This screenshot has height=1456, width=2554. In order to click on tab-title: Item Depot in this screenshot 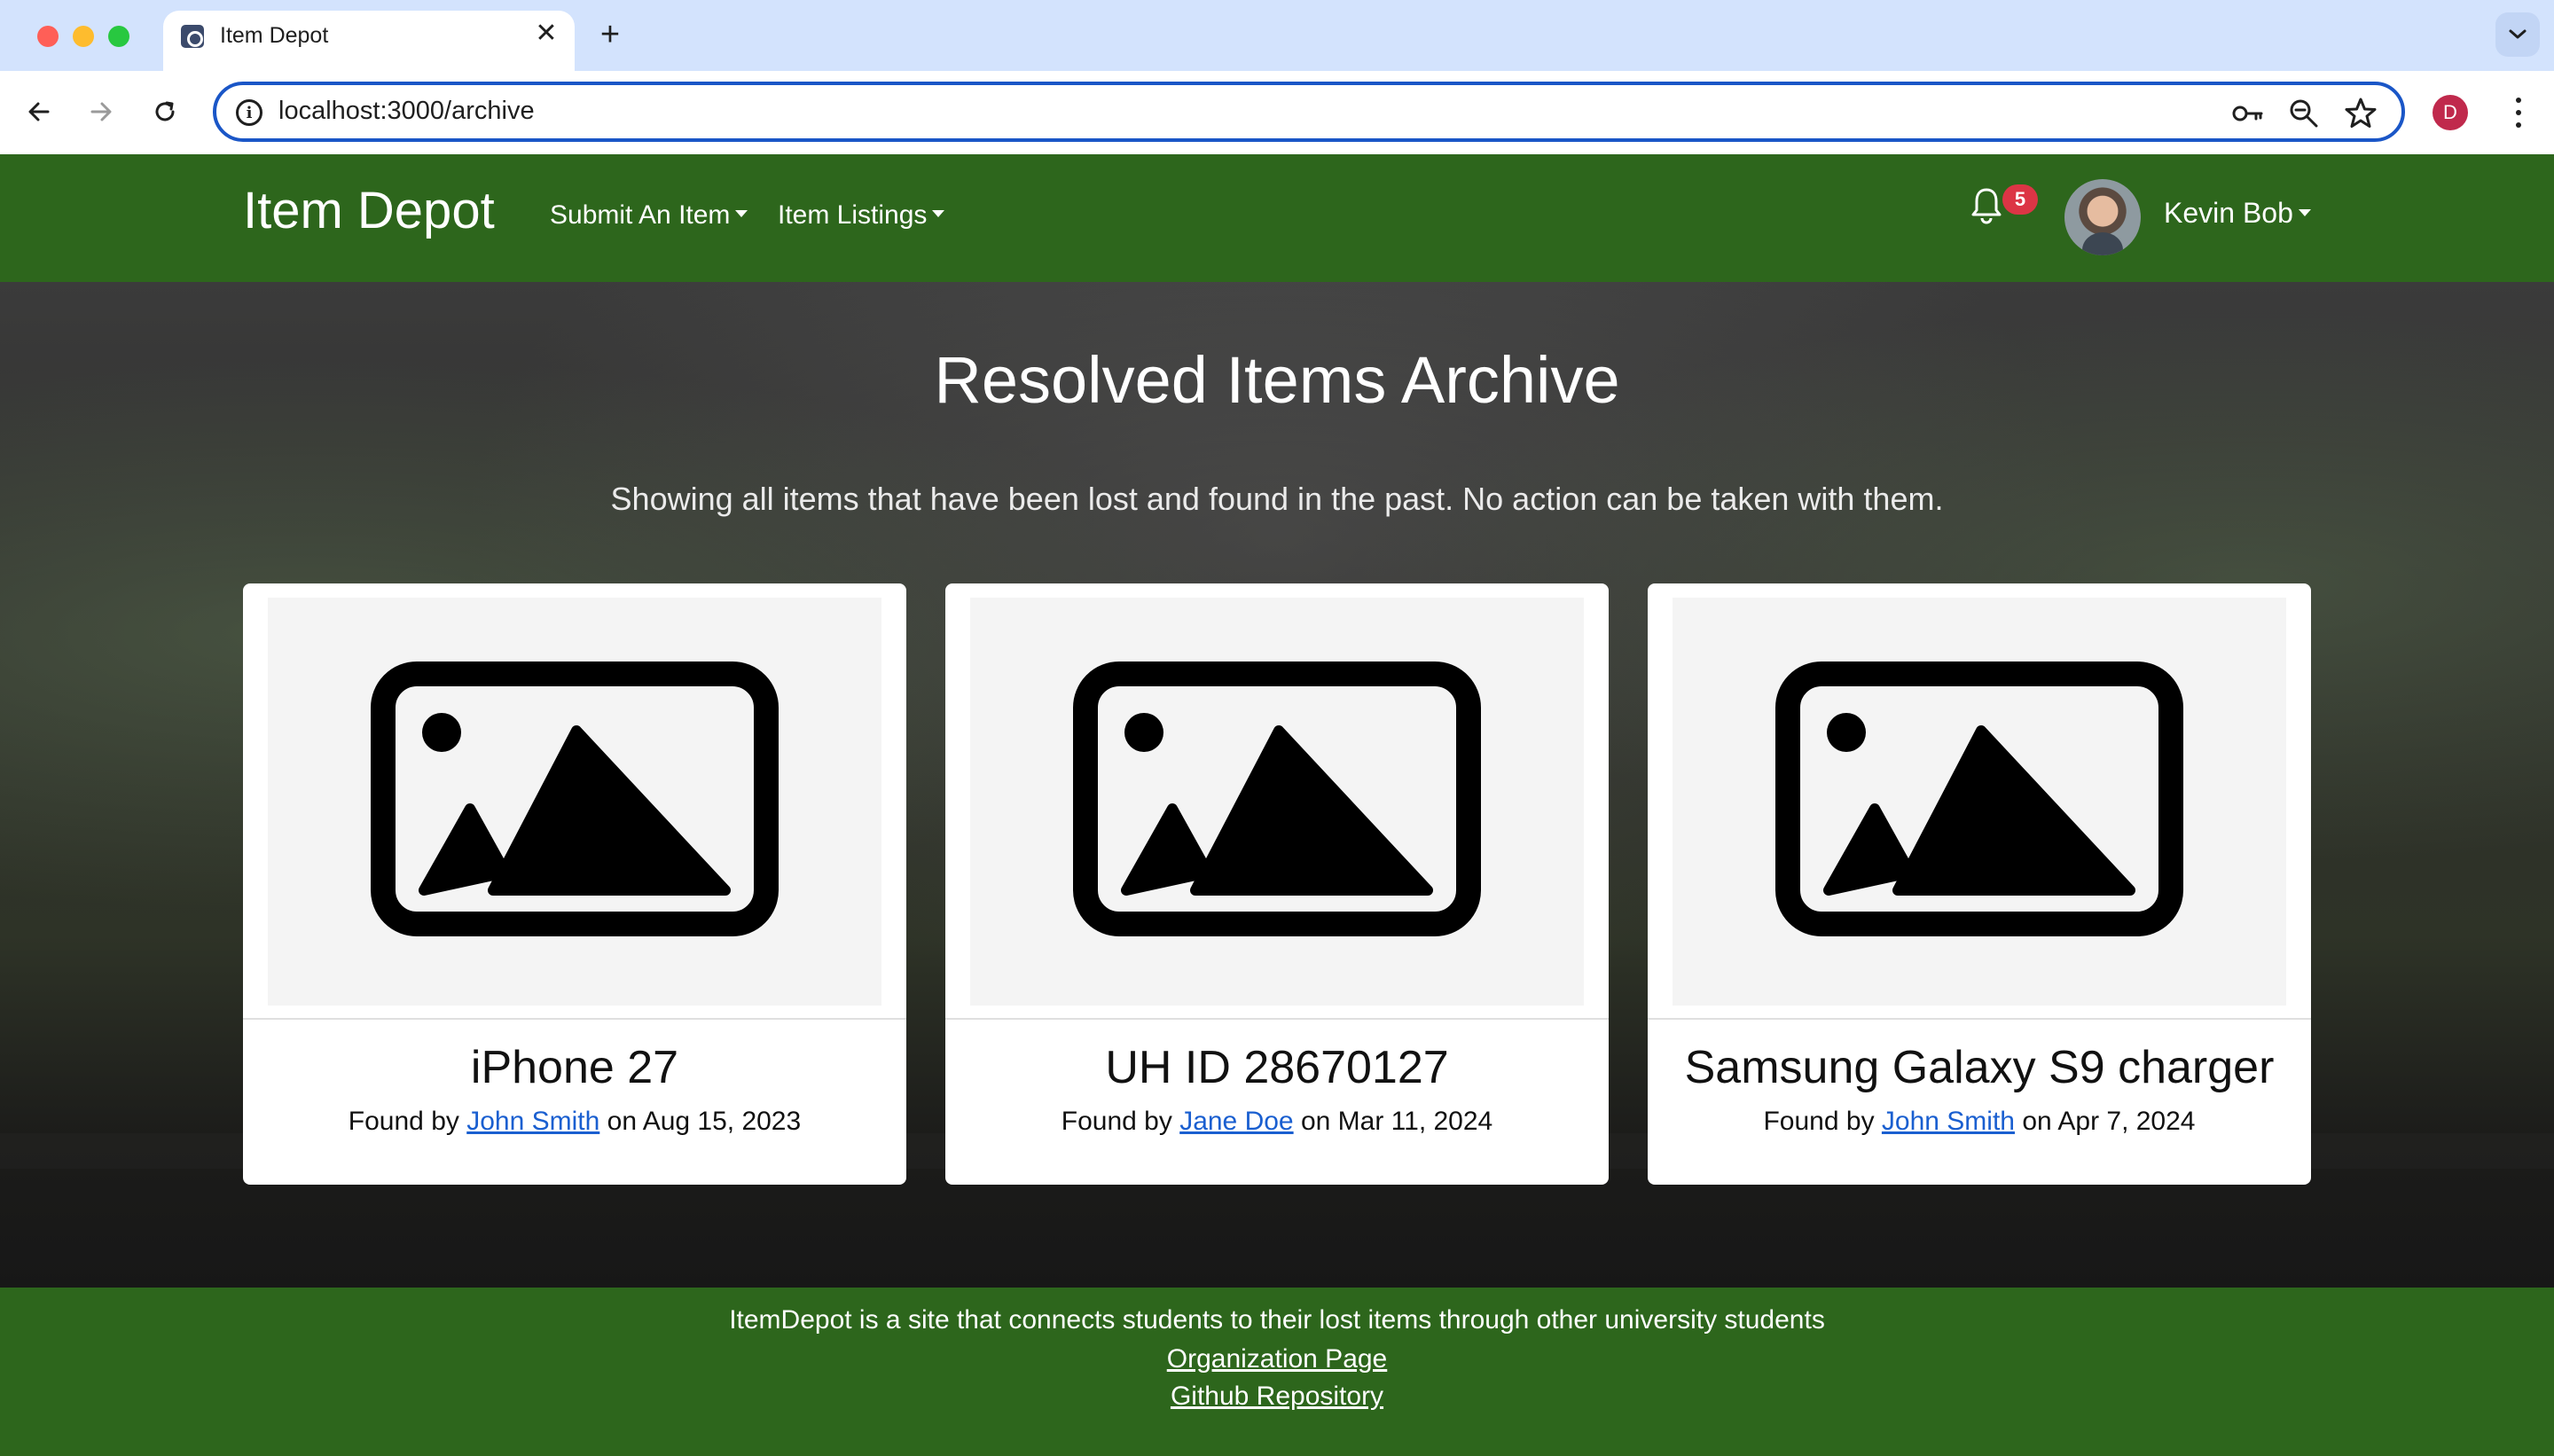, I will do `click(274, 35)`.